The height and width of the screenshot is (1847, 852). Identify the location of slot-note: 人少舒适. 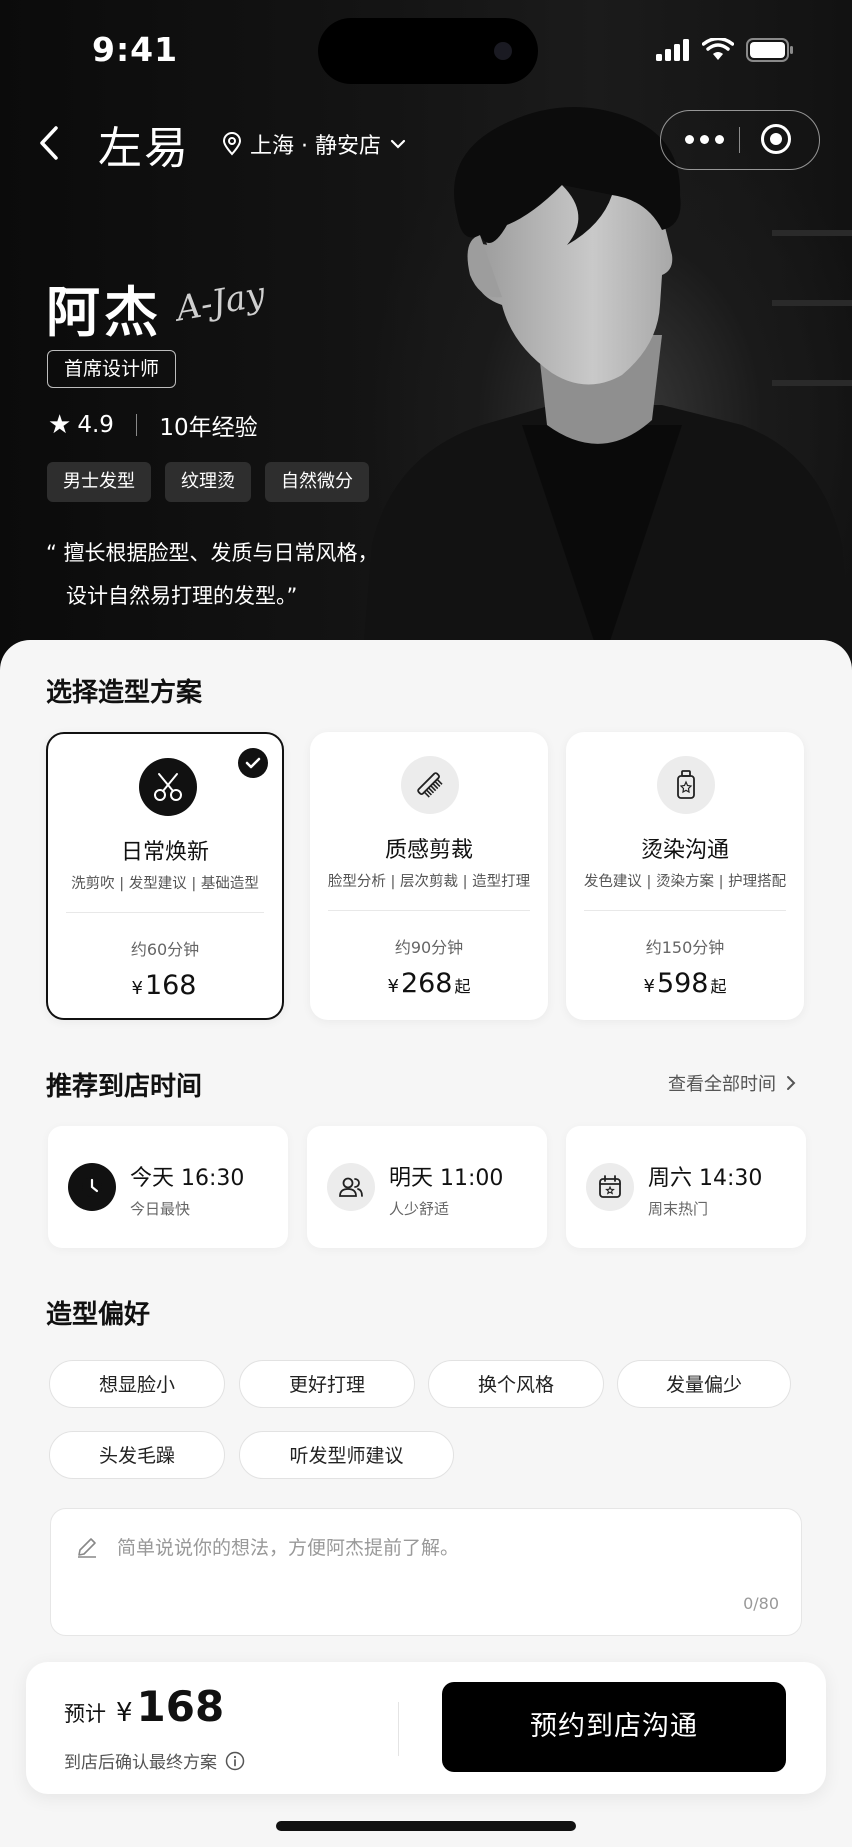
(419, 1209).